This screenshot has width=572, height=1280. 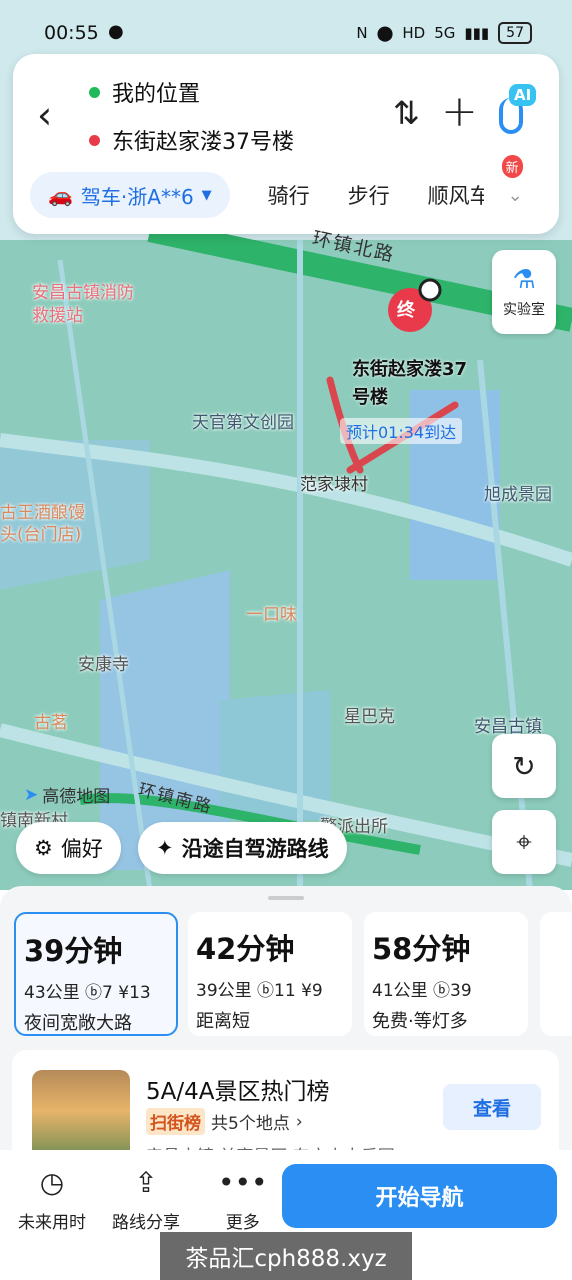 What do you see at coordinates (406, 113) in the screenshot?
I see `swap-icon: ⇅` at bounding box center [406, 113].